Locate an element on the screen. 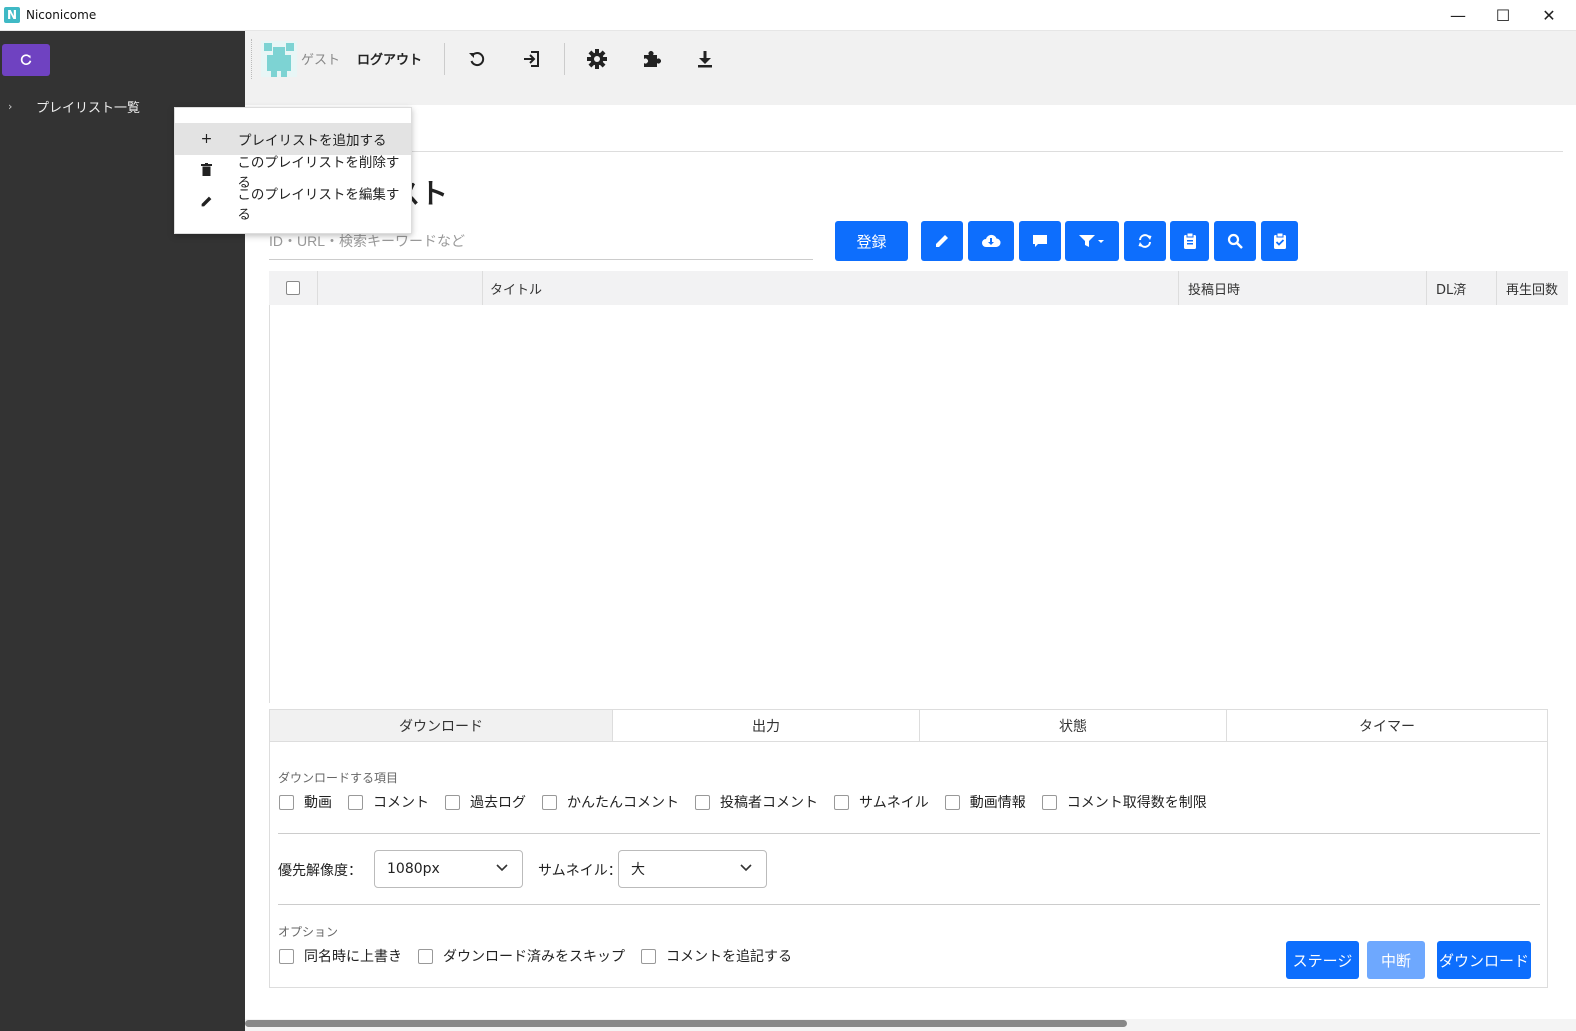 Image resolution: width=1576 pixels, height=1031 pixels. sync-button is located at coordinates (1145, 241).